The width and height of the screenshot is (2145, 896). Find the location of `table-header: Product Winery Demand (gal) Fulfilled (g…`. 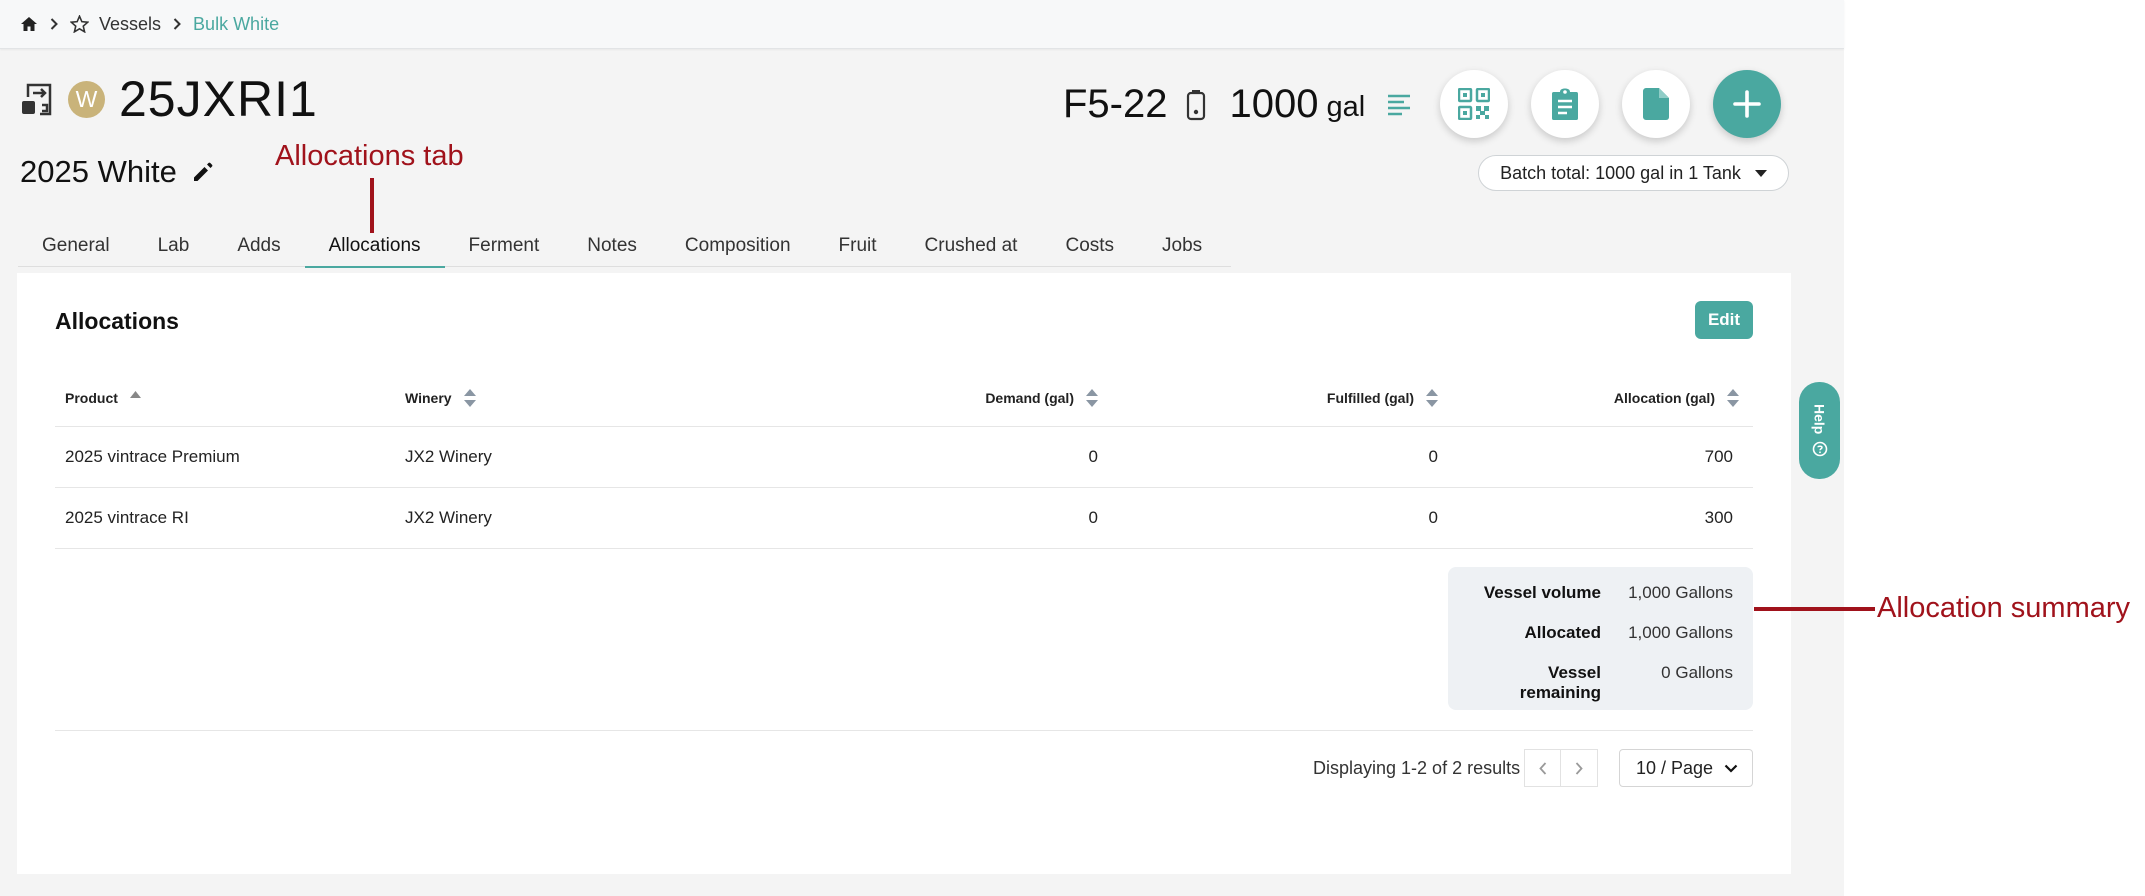

table-header: Product Winery Demand (gal) Fulfilled (g… is located at coordinates (904, 398).